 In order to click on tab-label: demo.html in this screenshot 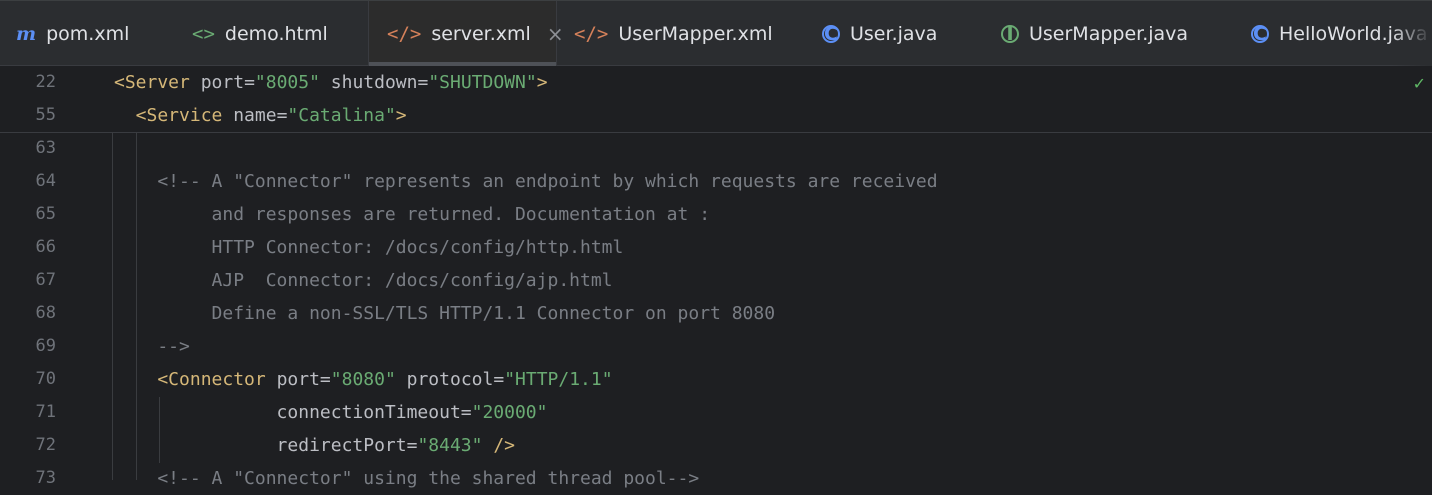, I will do `click(276, 33)`.